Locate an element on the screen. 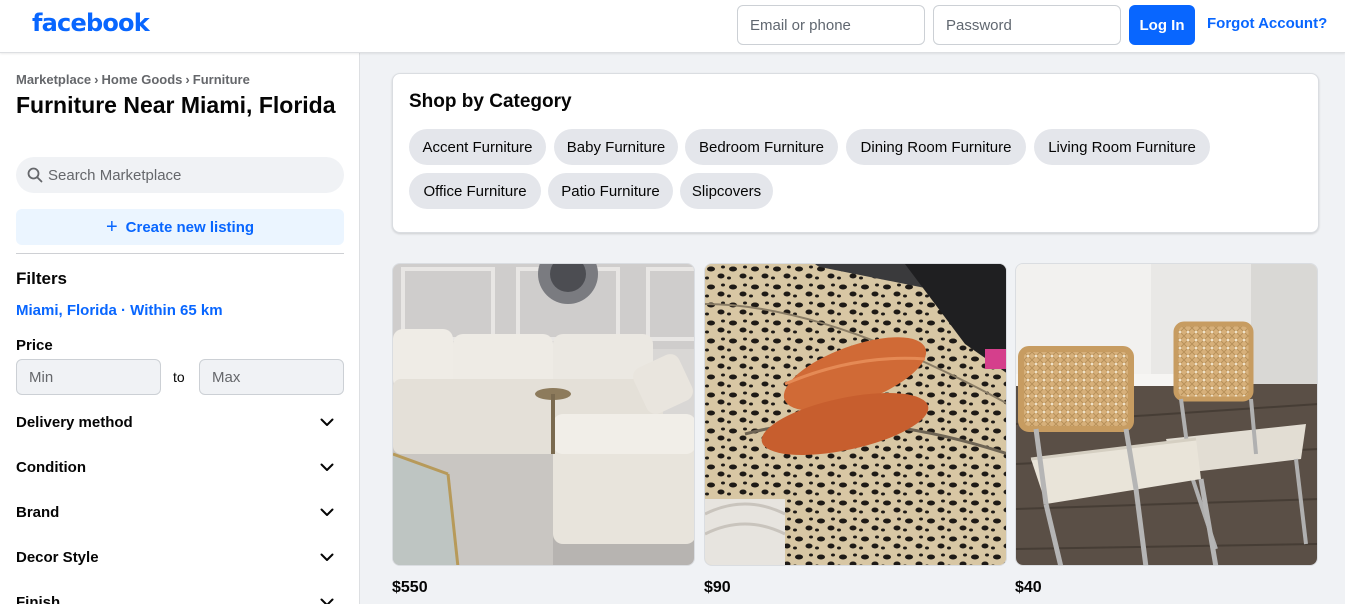 The width and height of the screenshot is (1345, 604). filter-brand: Brand is located at coordinates (180, 512).